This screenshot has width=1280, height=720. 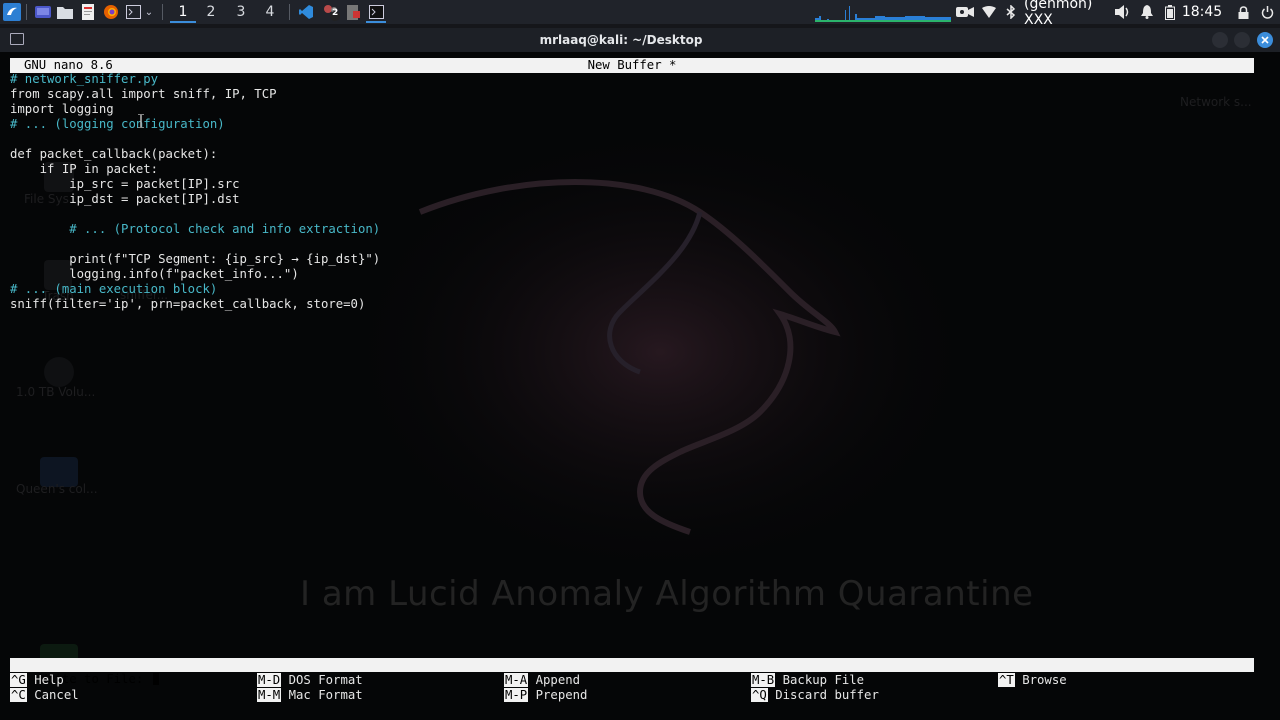 I want to click on code-line: from scapy.all import sniff, IP, TCP, so click(x=143, y=94).